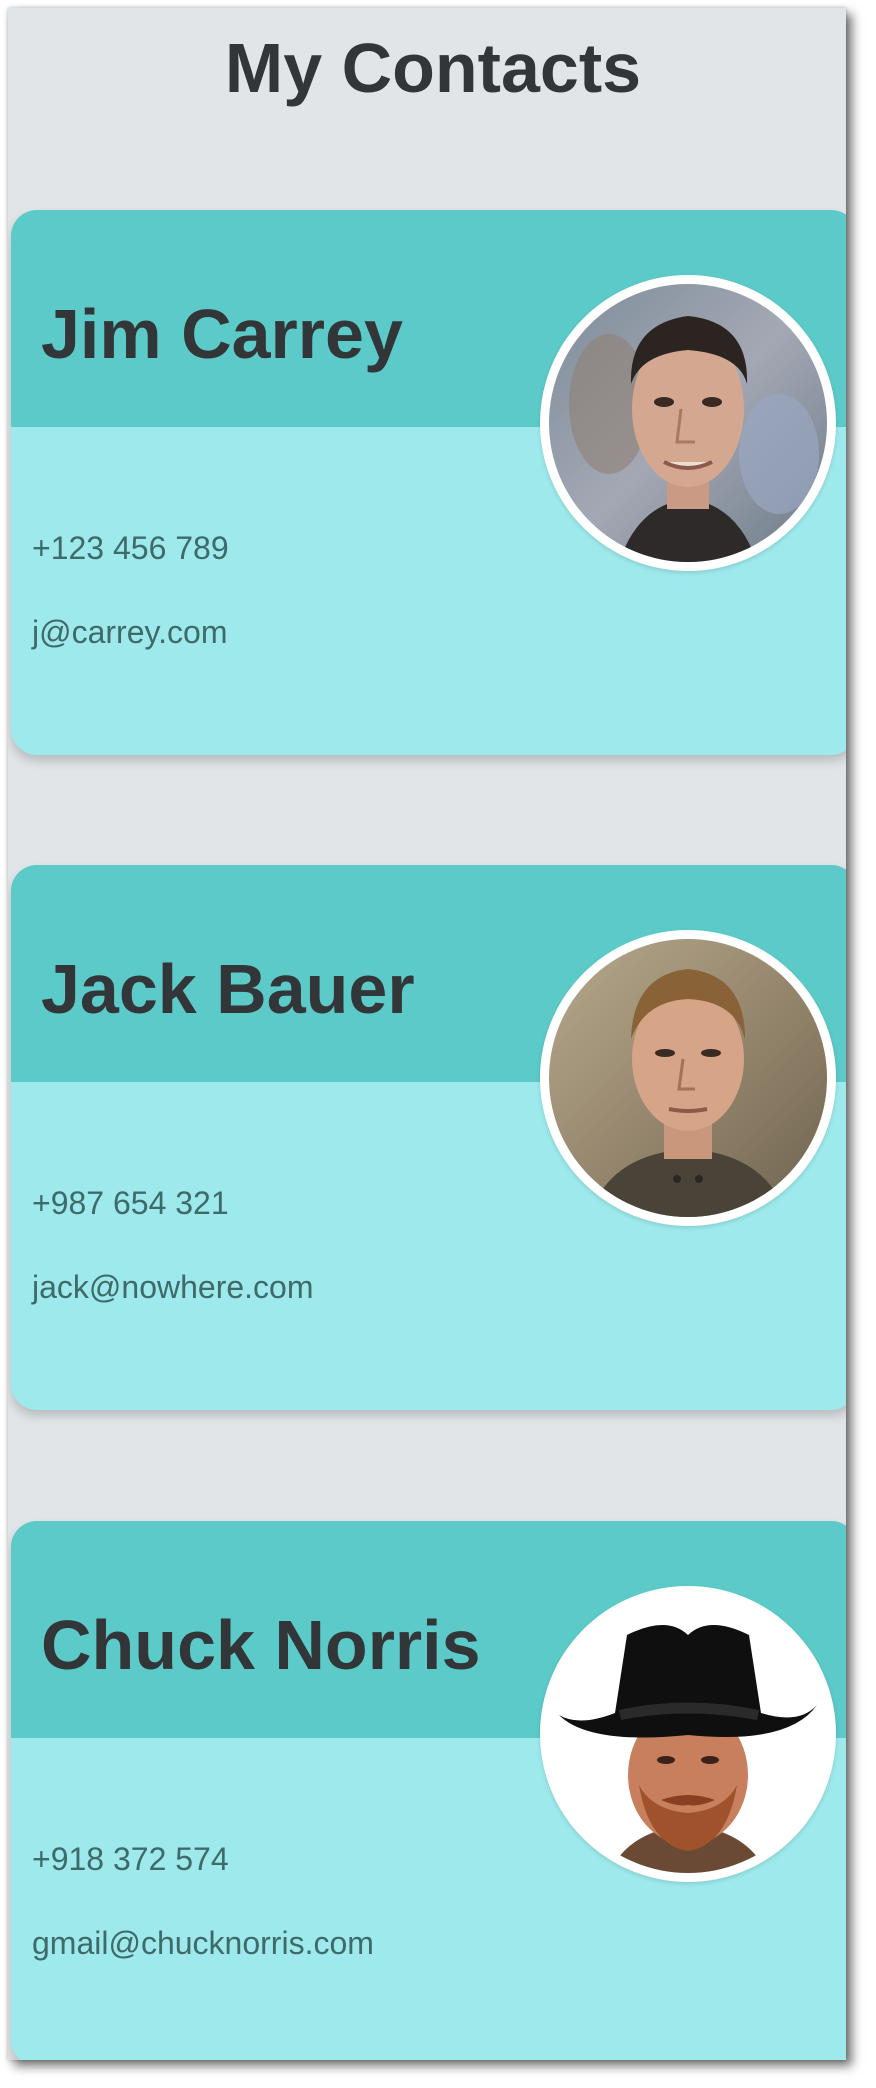  I want to click on contact-phone: +987 654 321, so click(130, 1203).